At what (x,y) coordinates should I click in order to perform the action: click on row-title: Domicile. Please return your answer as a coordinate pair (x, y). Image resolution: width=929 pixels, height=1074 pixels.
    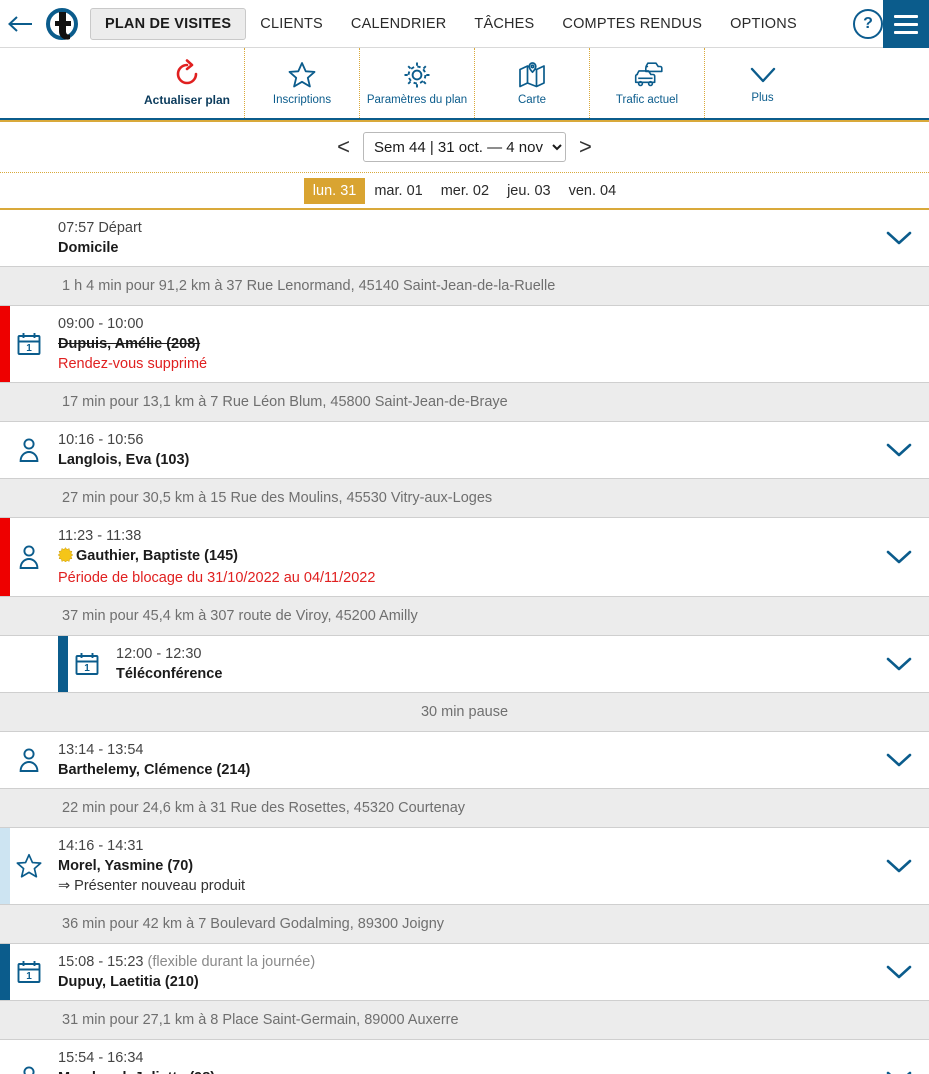
    Looking at the image, I should click on (88, 248).